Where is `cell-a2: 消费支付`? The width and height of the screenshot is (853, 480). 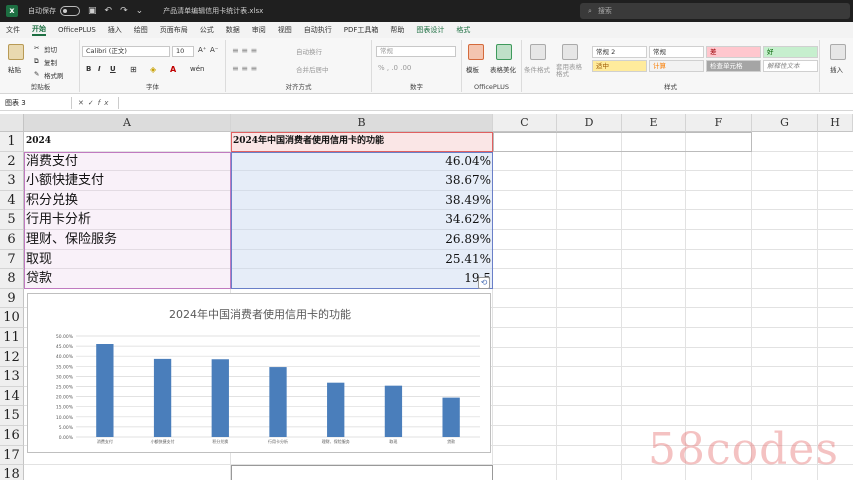
cell-a2: 消费支付 is located at coordinates (127, 162).